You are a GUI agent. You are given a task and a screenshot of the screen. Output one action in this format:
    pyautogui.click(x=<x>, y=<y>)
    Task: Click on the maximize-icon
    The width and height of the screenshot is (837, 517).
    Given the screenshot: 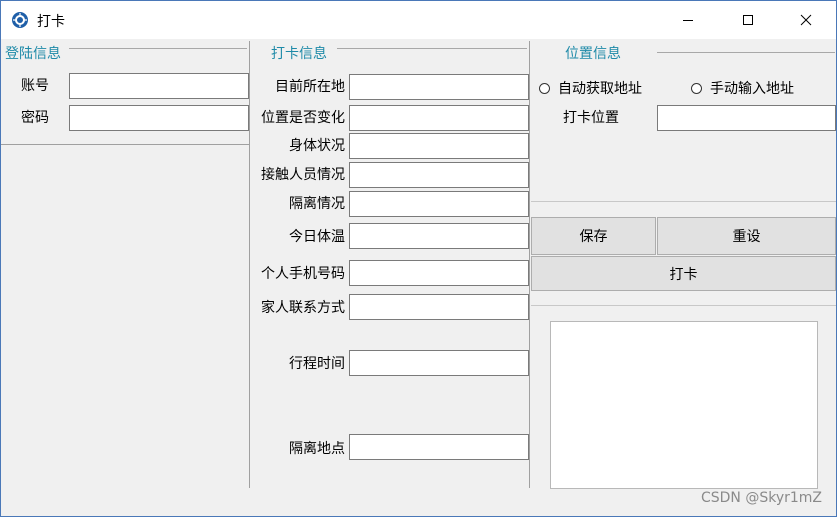 What is the action you would take?
    pyautogui.click(x=748, y=20)
    